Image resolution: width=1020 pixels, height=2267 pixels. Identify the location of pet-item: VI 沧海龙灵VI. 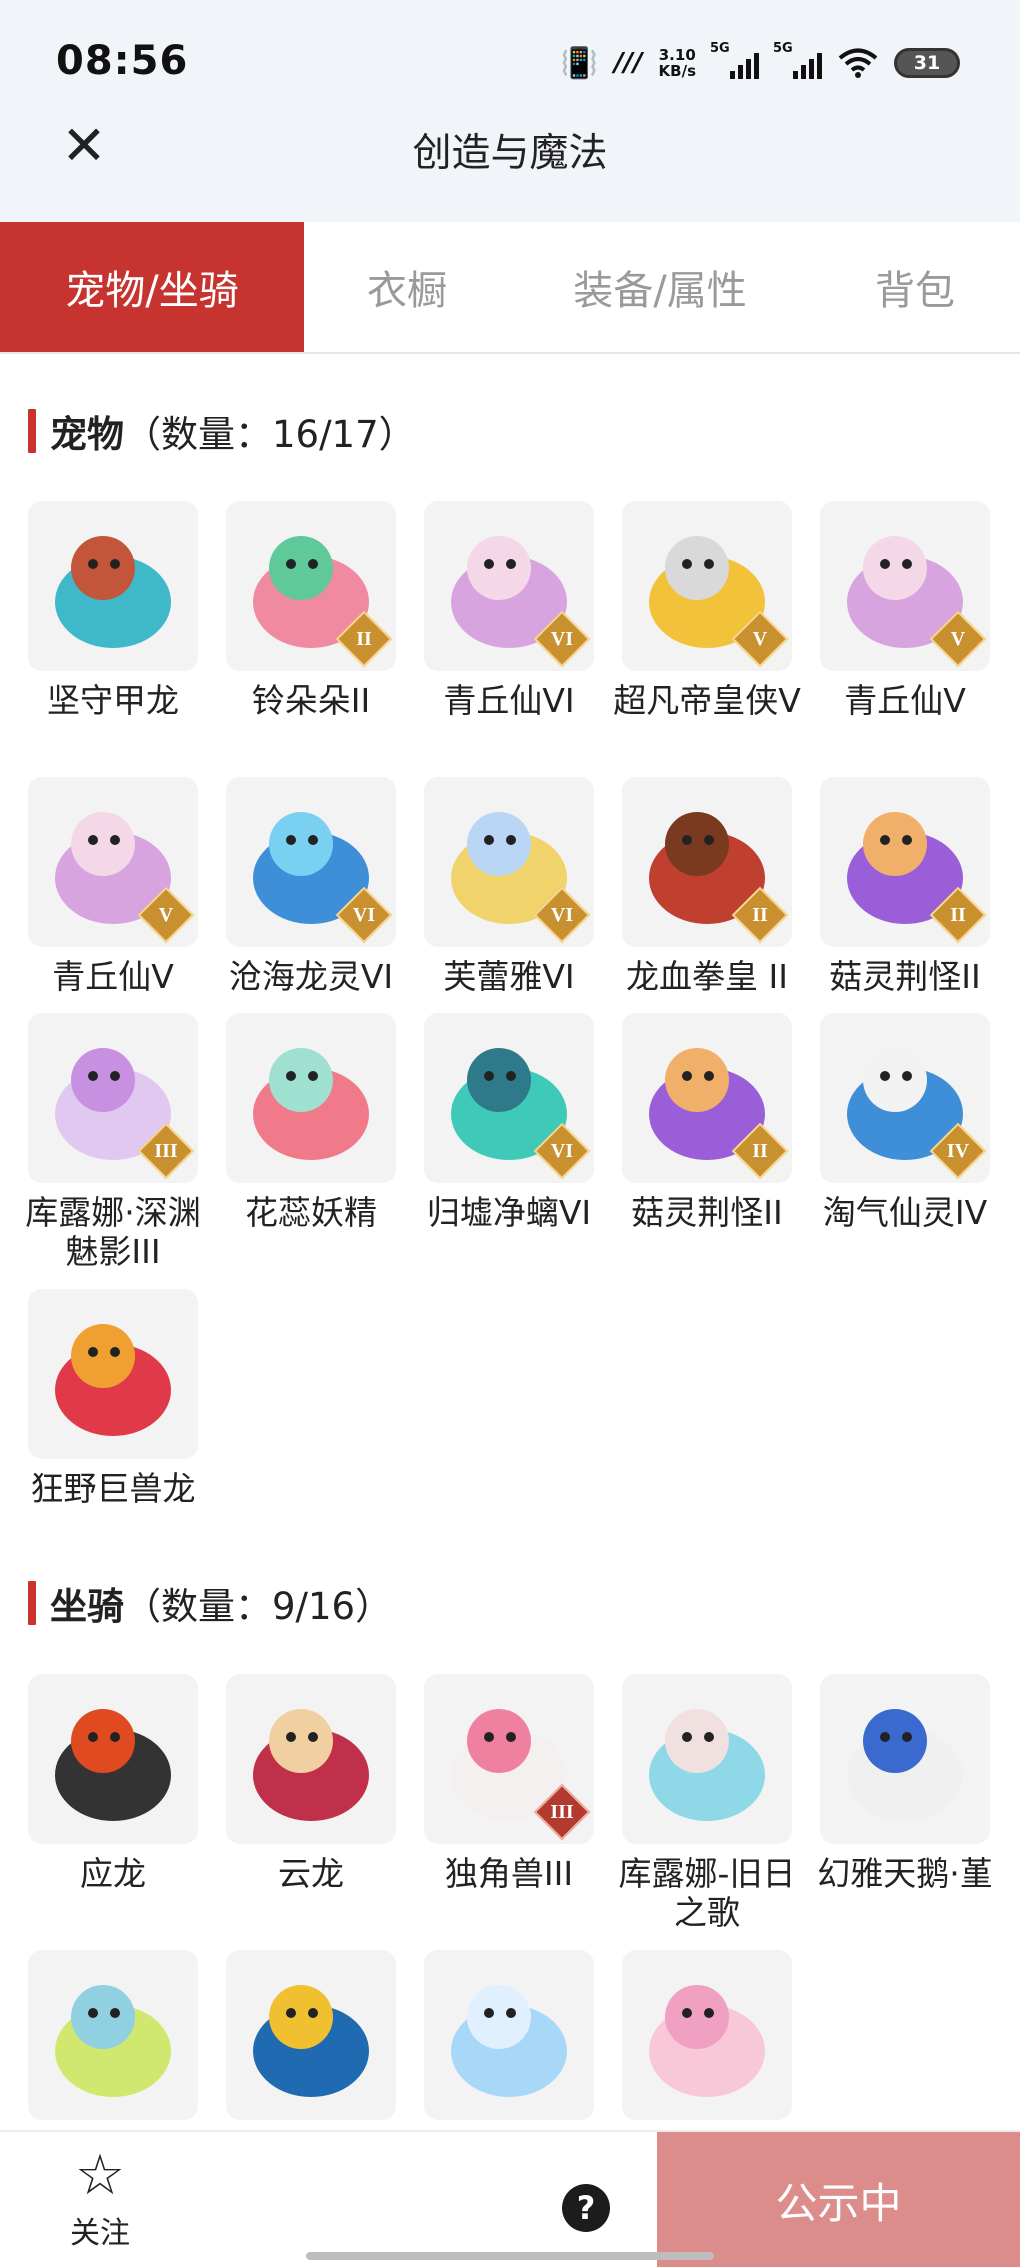
(311, 886).